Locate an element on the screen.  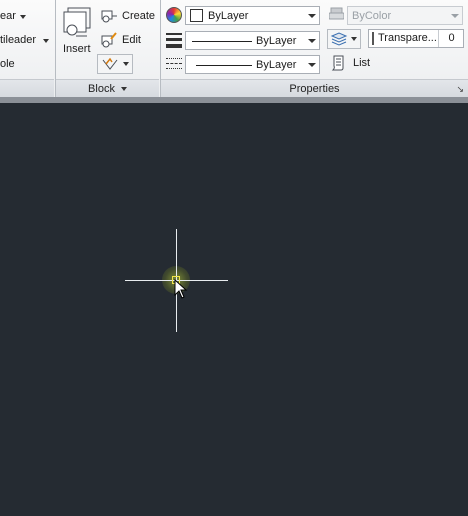
plot-style-value: ByColor is located at coordinates (372, 15).